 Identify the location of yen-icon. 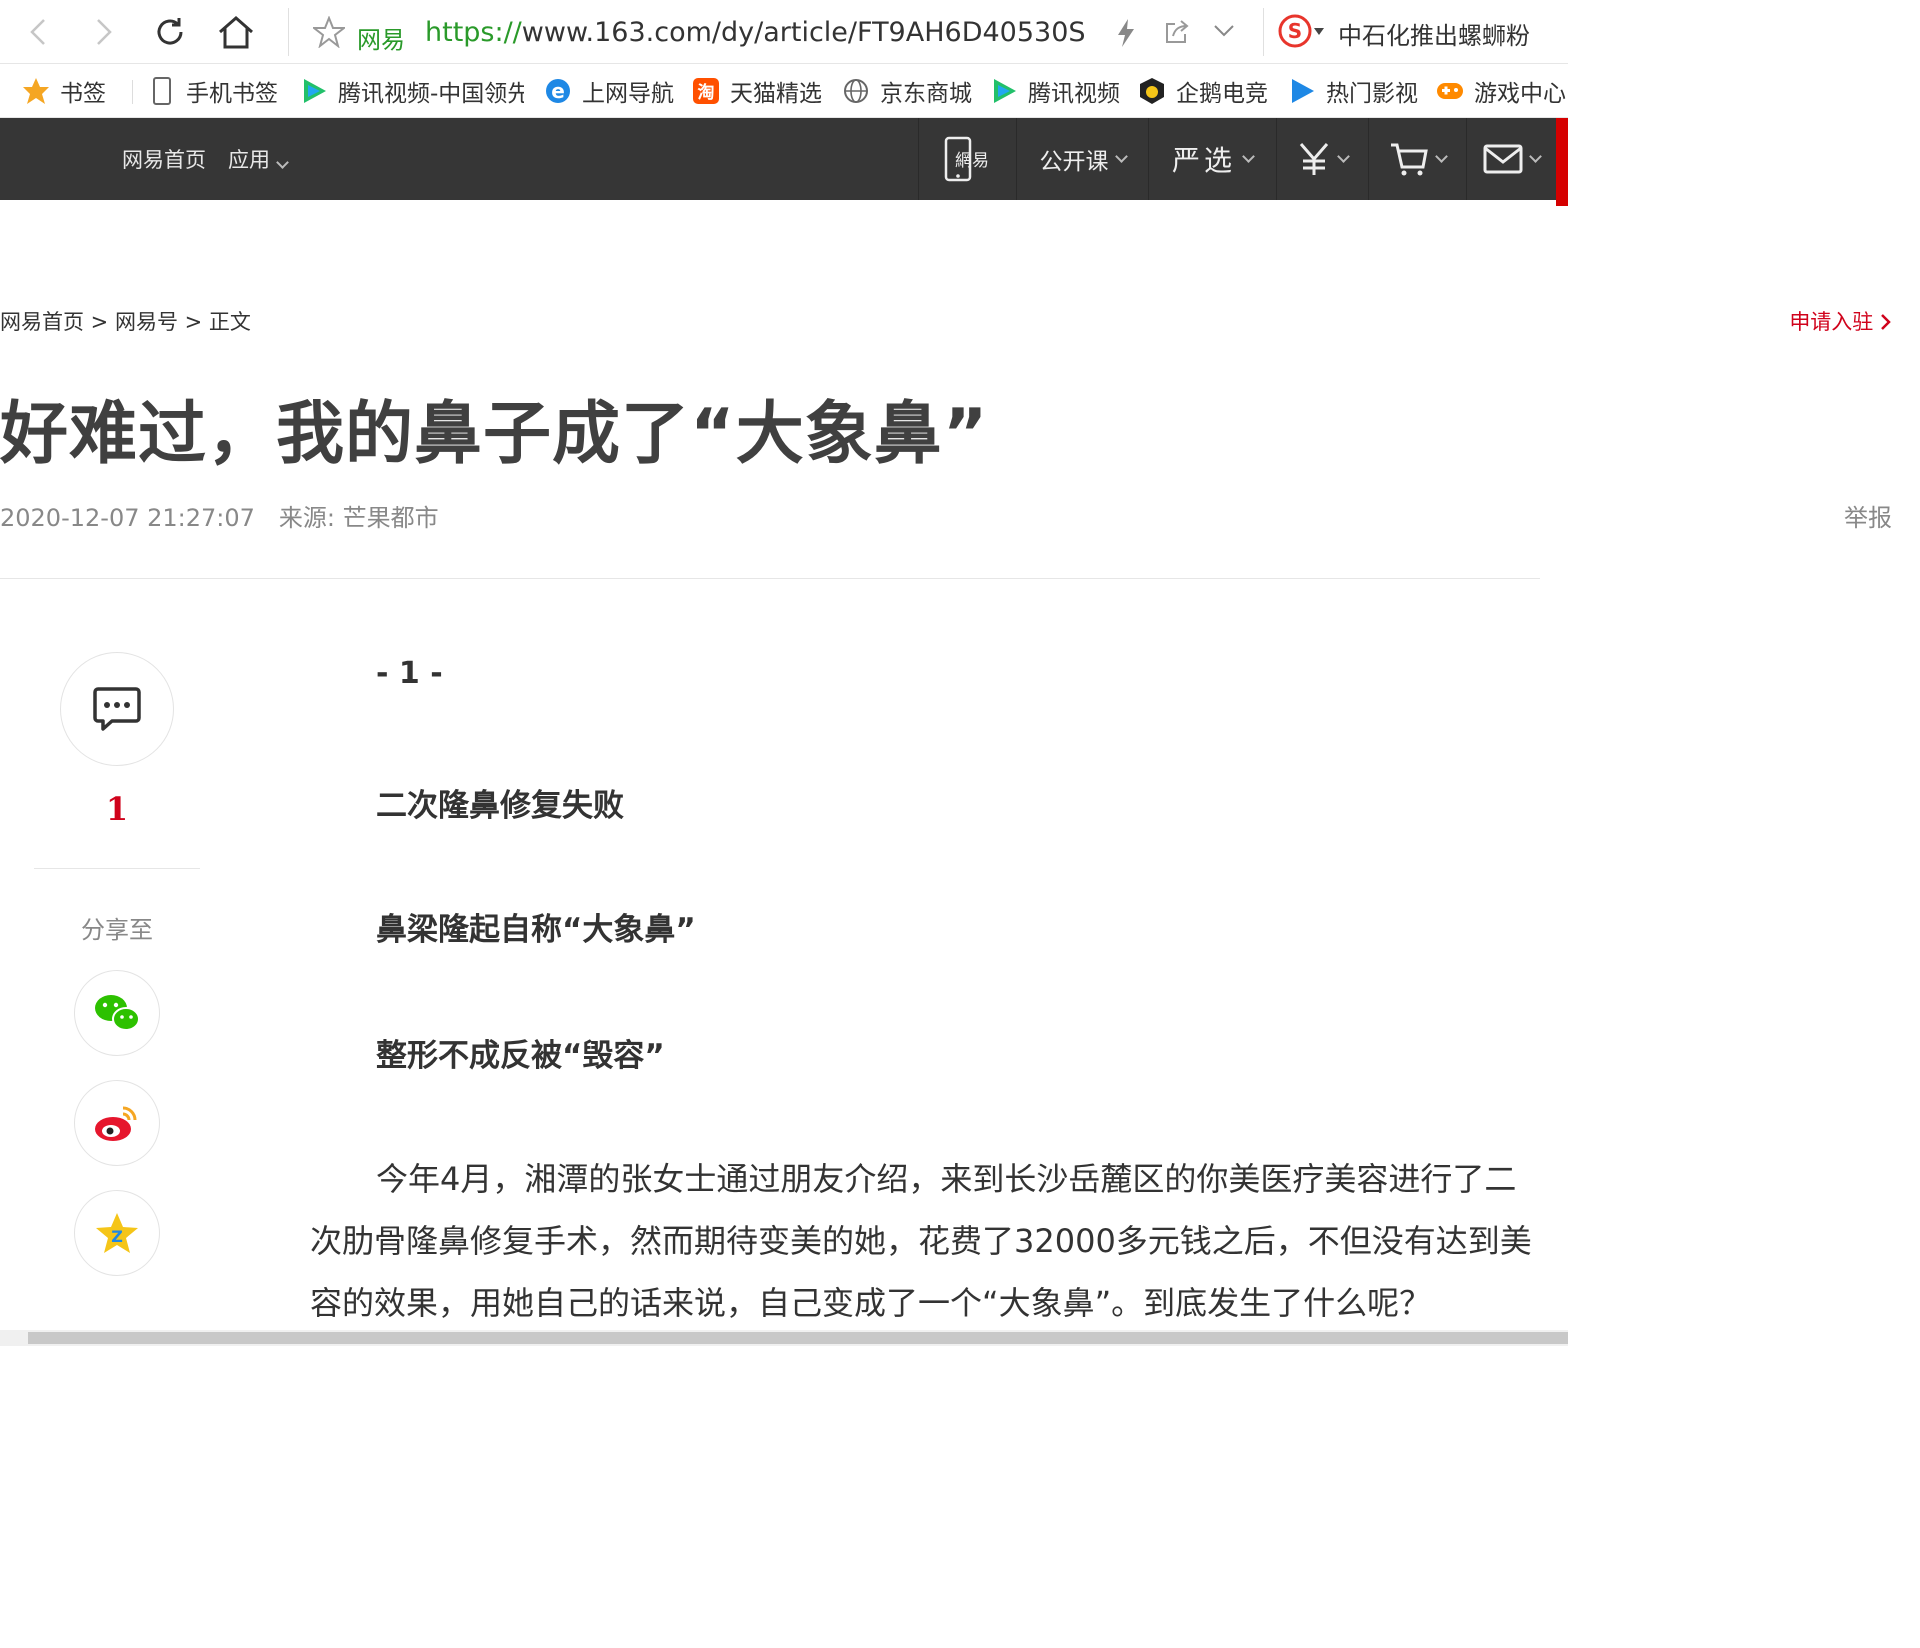
(1314, 159).